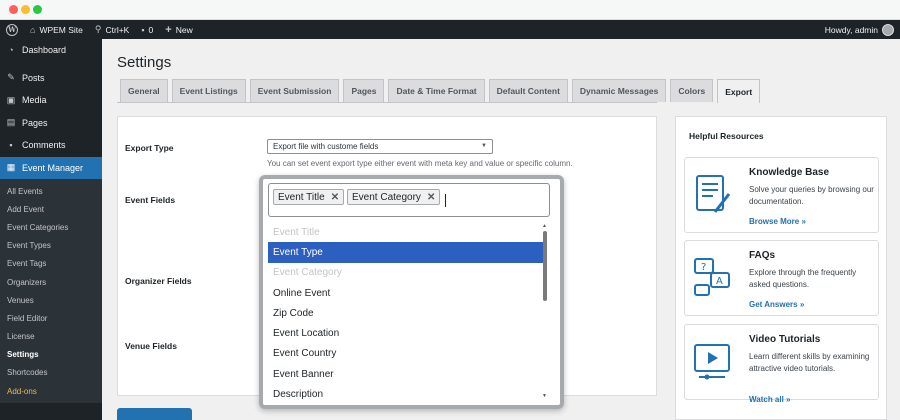 The width and height of the screenshot is (900, 420). Describe the element at coordinates (51, 167) in the screenshot. I see `sidebar-item-event-manager: ▦ Event Manager` at that location.